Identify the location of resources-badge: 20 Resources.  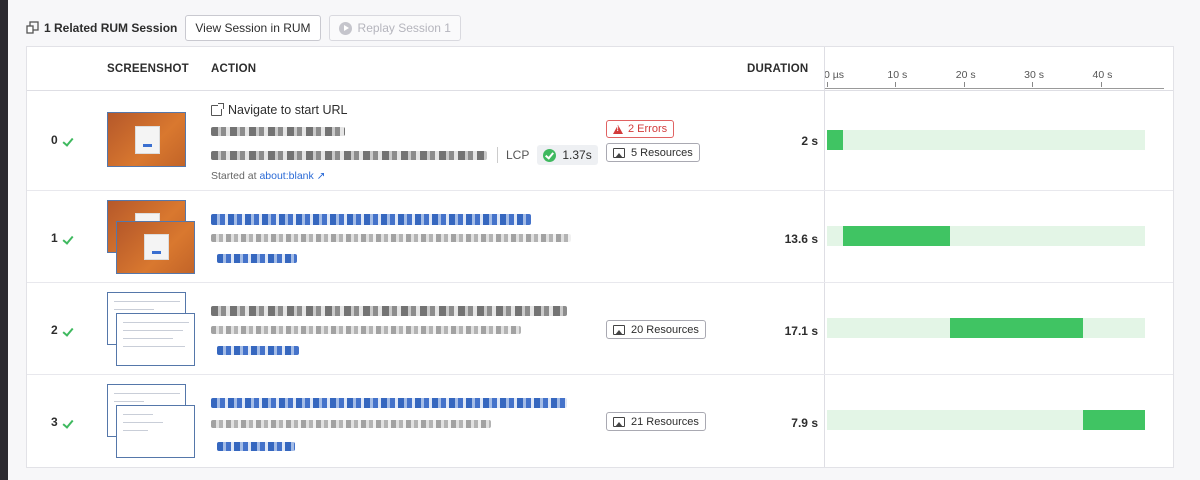
(656, 329).